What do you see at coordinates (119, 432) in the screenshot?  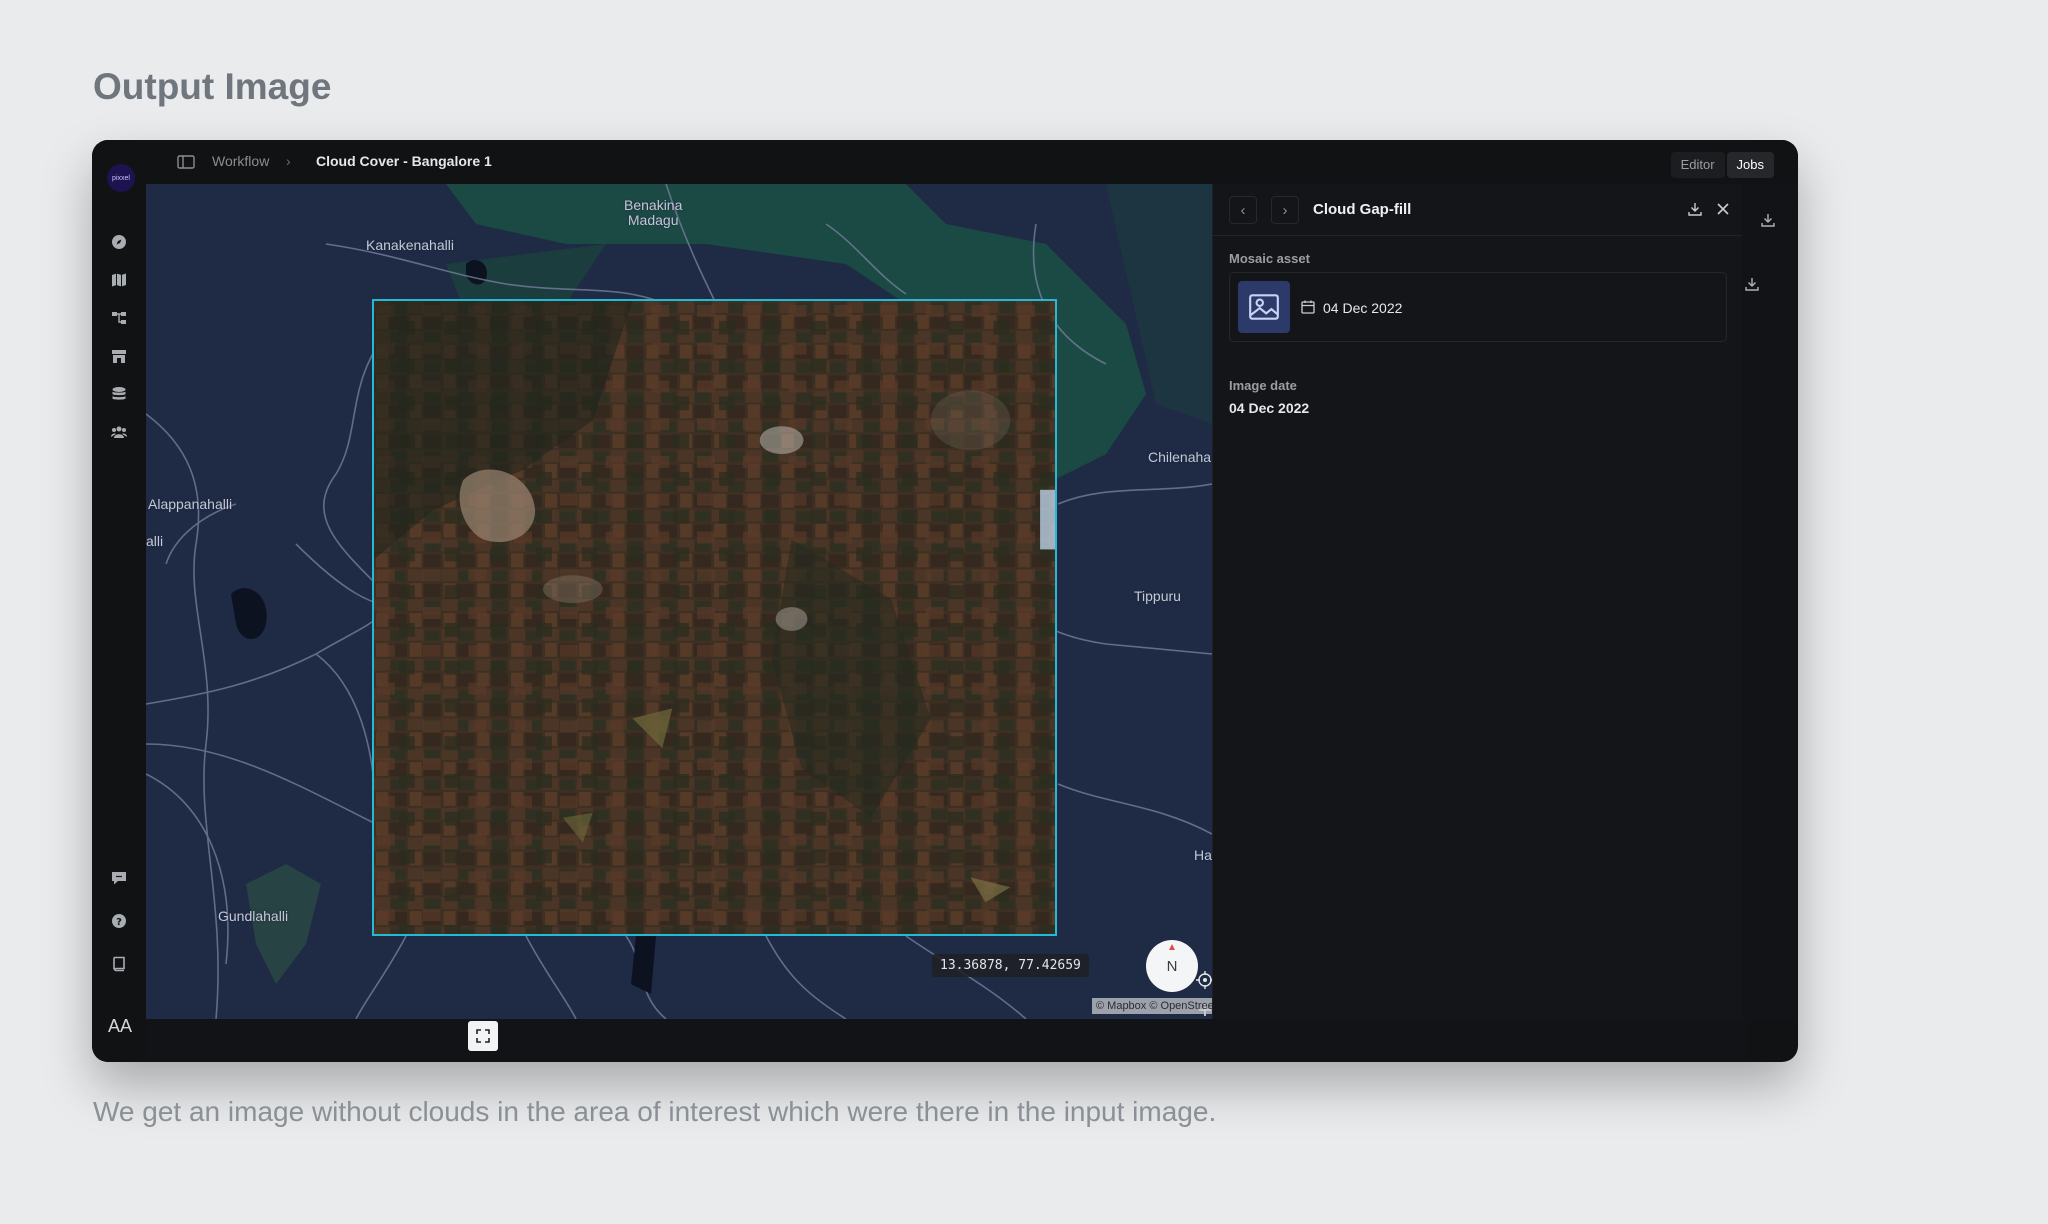 I see `team-icon` at bounding box center [119, 432].